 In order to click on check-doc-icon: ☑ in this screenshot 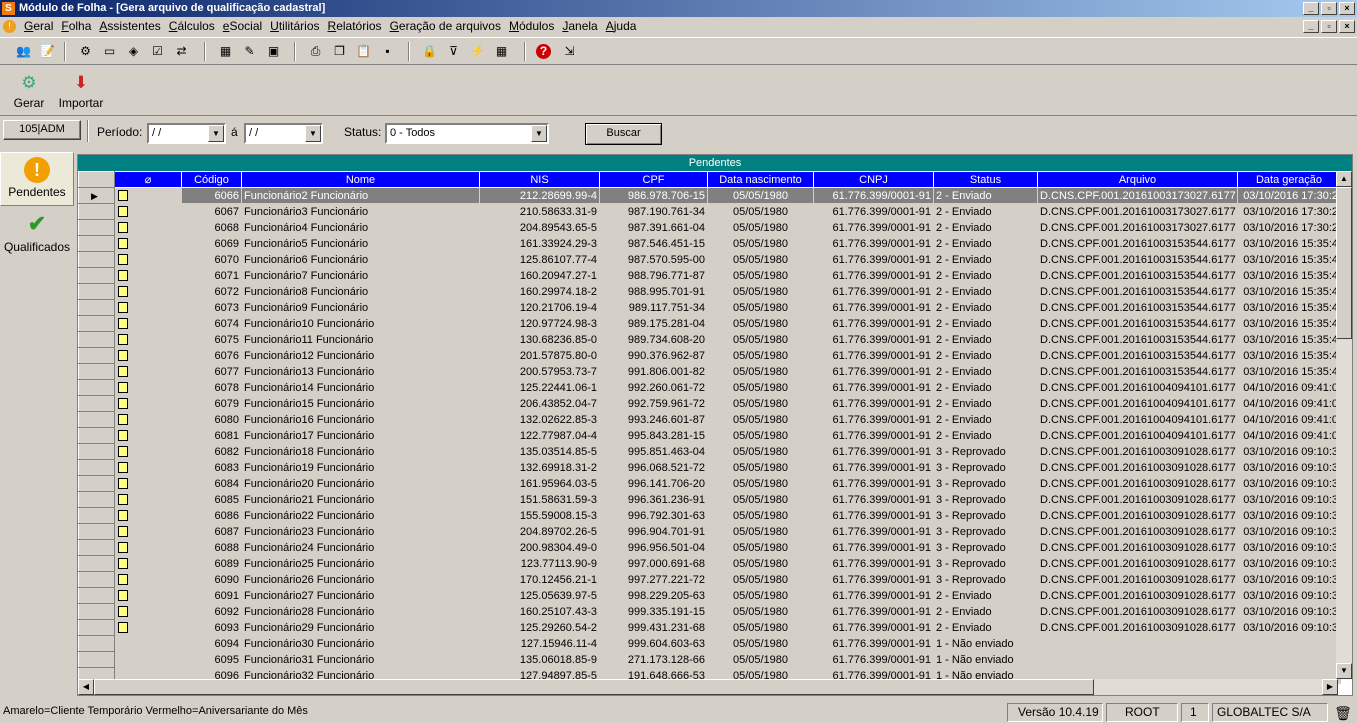, I will do `click(157, 51)`.